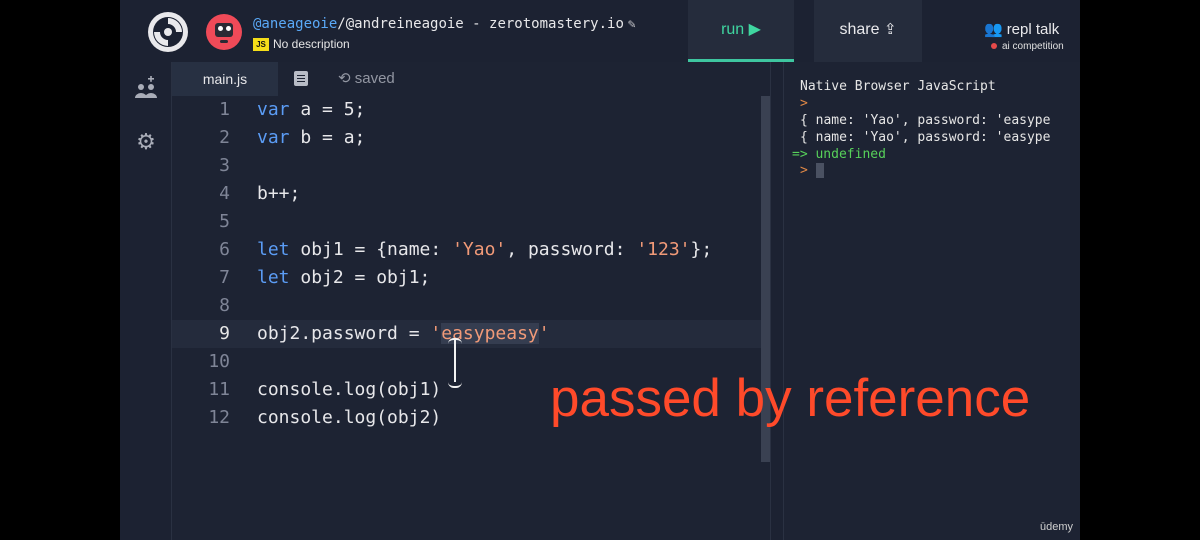 This screenshot has height=540, width=1200. What do you see at coordinates (471, 278) in the screenshot?
I see `code-line: 7 let obj2 = obj1;` at bounding box center [471, 278].